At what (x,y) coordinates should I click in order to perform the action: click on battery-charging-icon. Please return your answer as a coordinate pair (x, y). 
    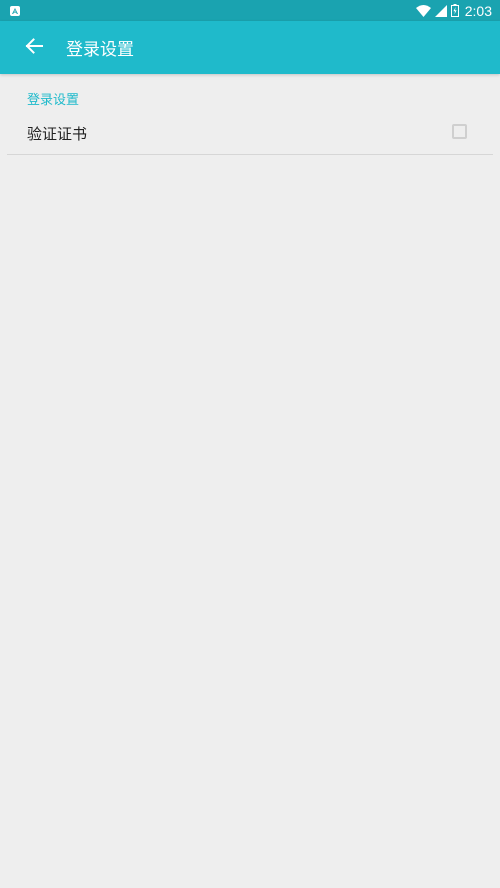
    Looking at the image, I should click on (454, 10).